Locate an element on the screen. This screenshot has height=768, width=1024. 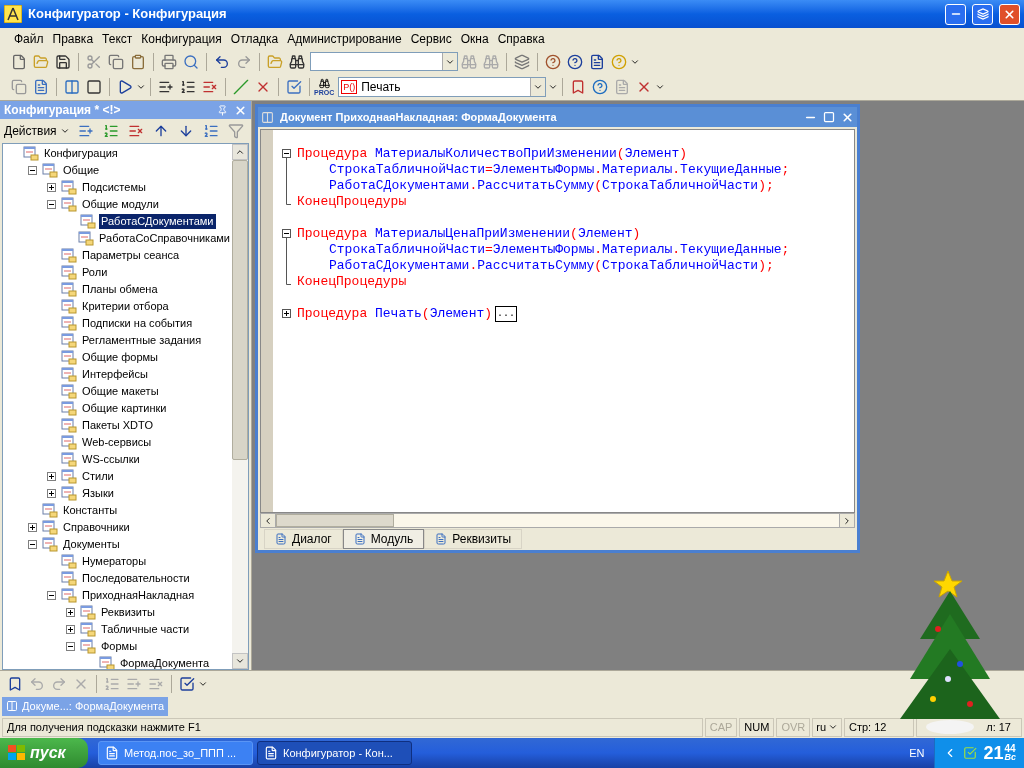
scroll-down-icon is located at coordinates (240, 661).